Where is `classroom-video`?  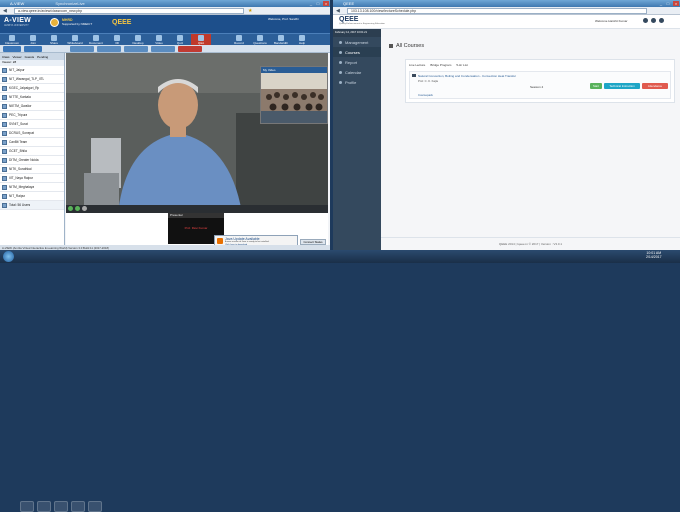
classroom-video is located at coordinates (294, 98).